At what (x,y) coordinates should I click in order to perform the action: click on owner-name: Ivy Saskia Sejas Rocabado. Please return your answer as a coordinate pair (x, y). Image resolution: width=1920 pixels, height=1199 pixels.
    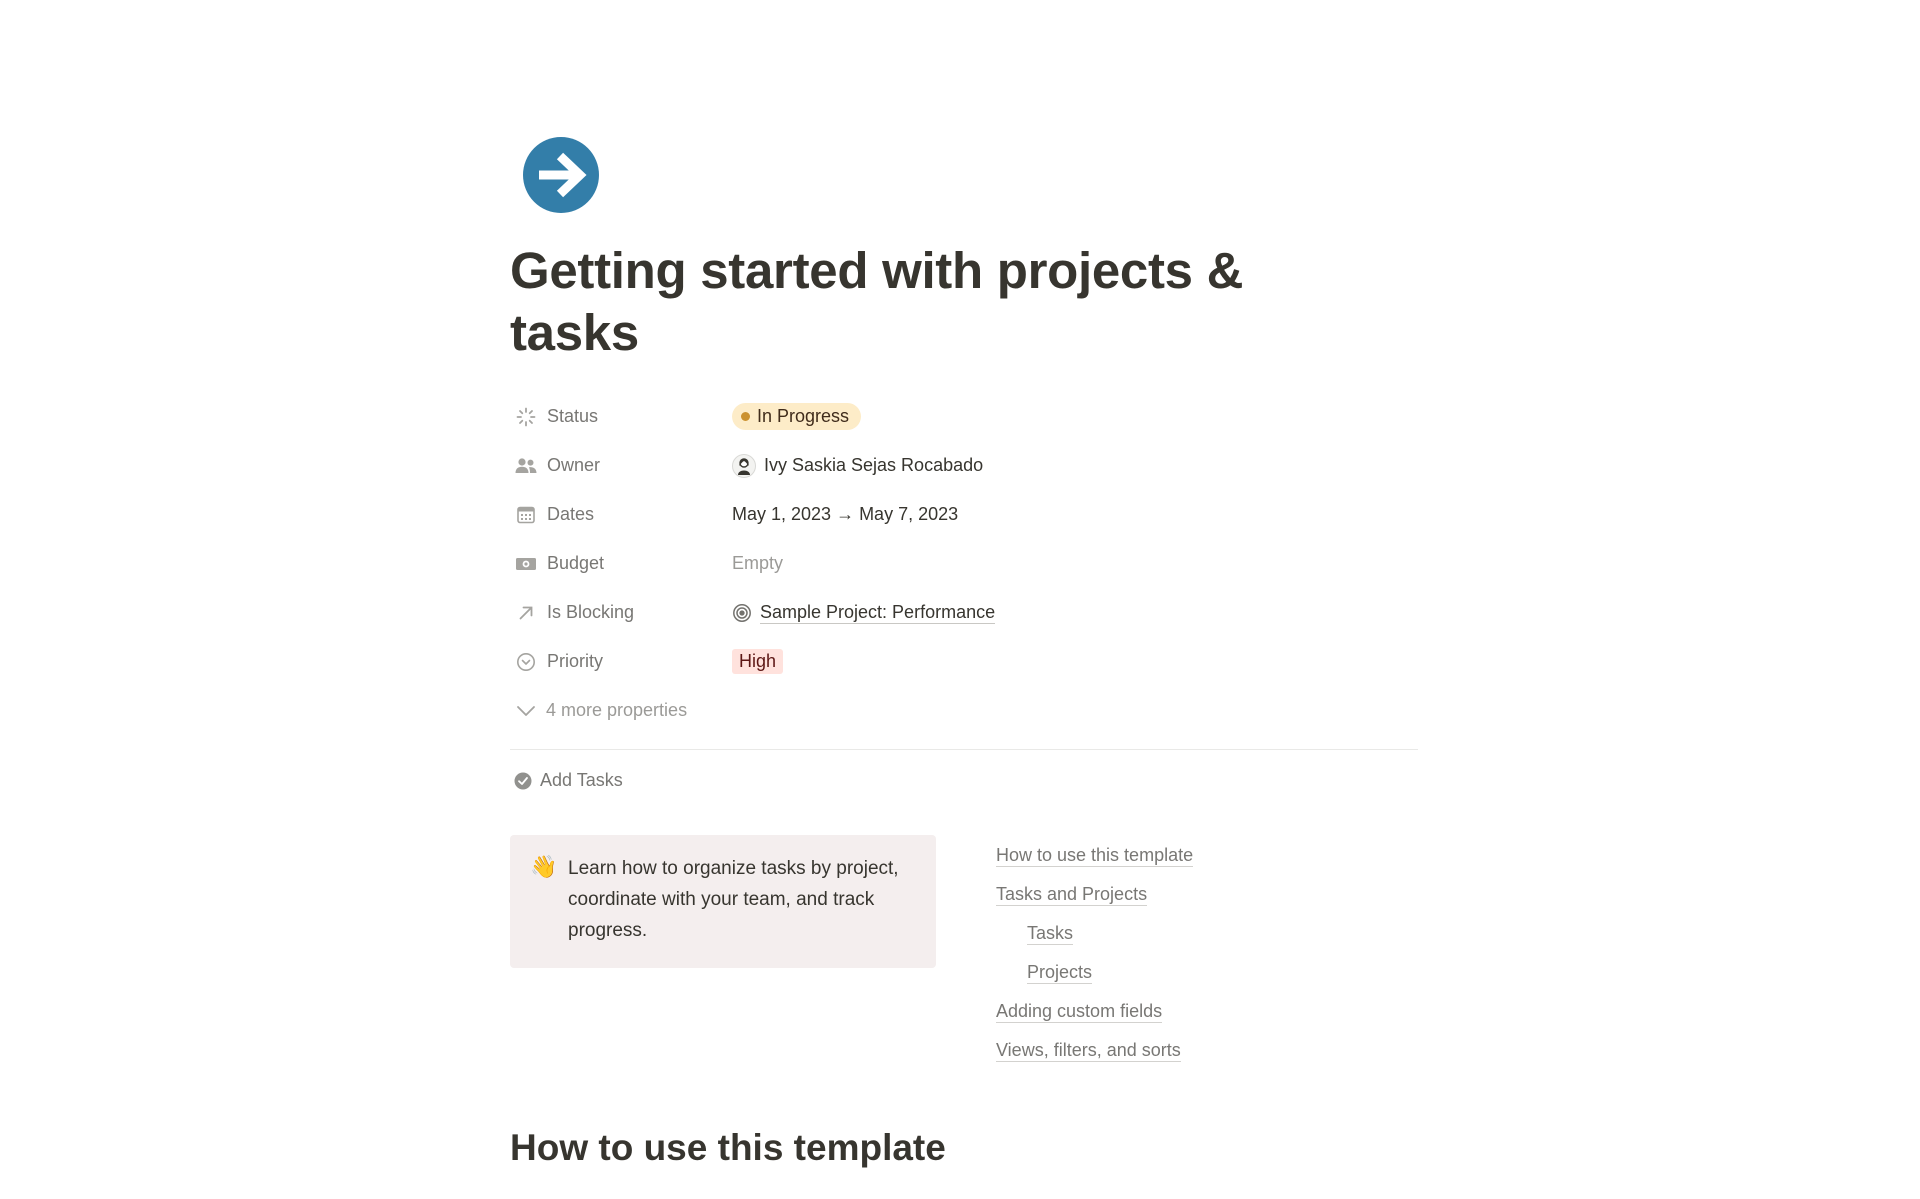
    Looking at the image, I should click on (874, 465).